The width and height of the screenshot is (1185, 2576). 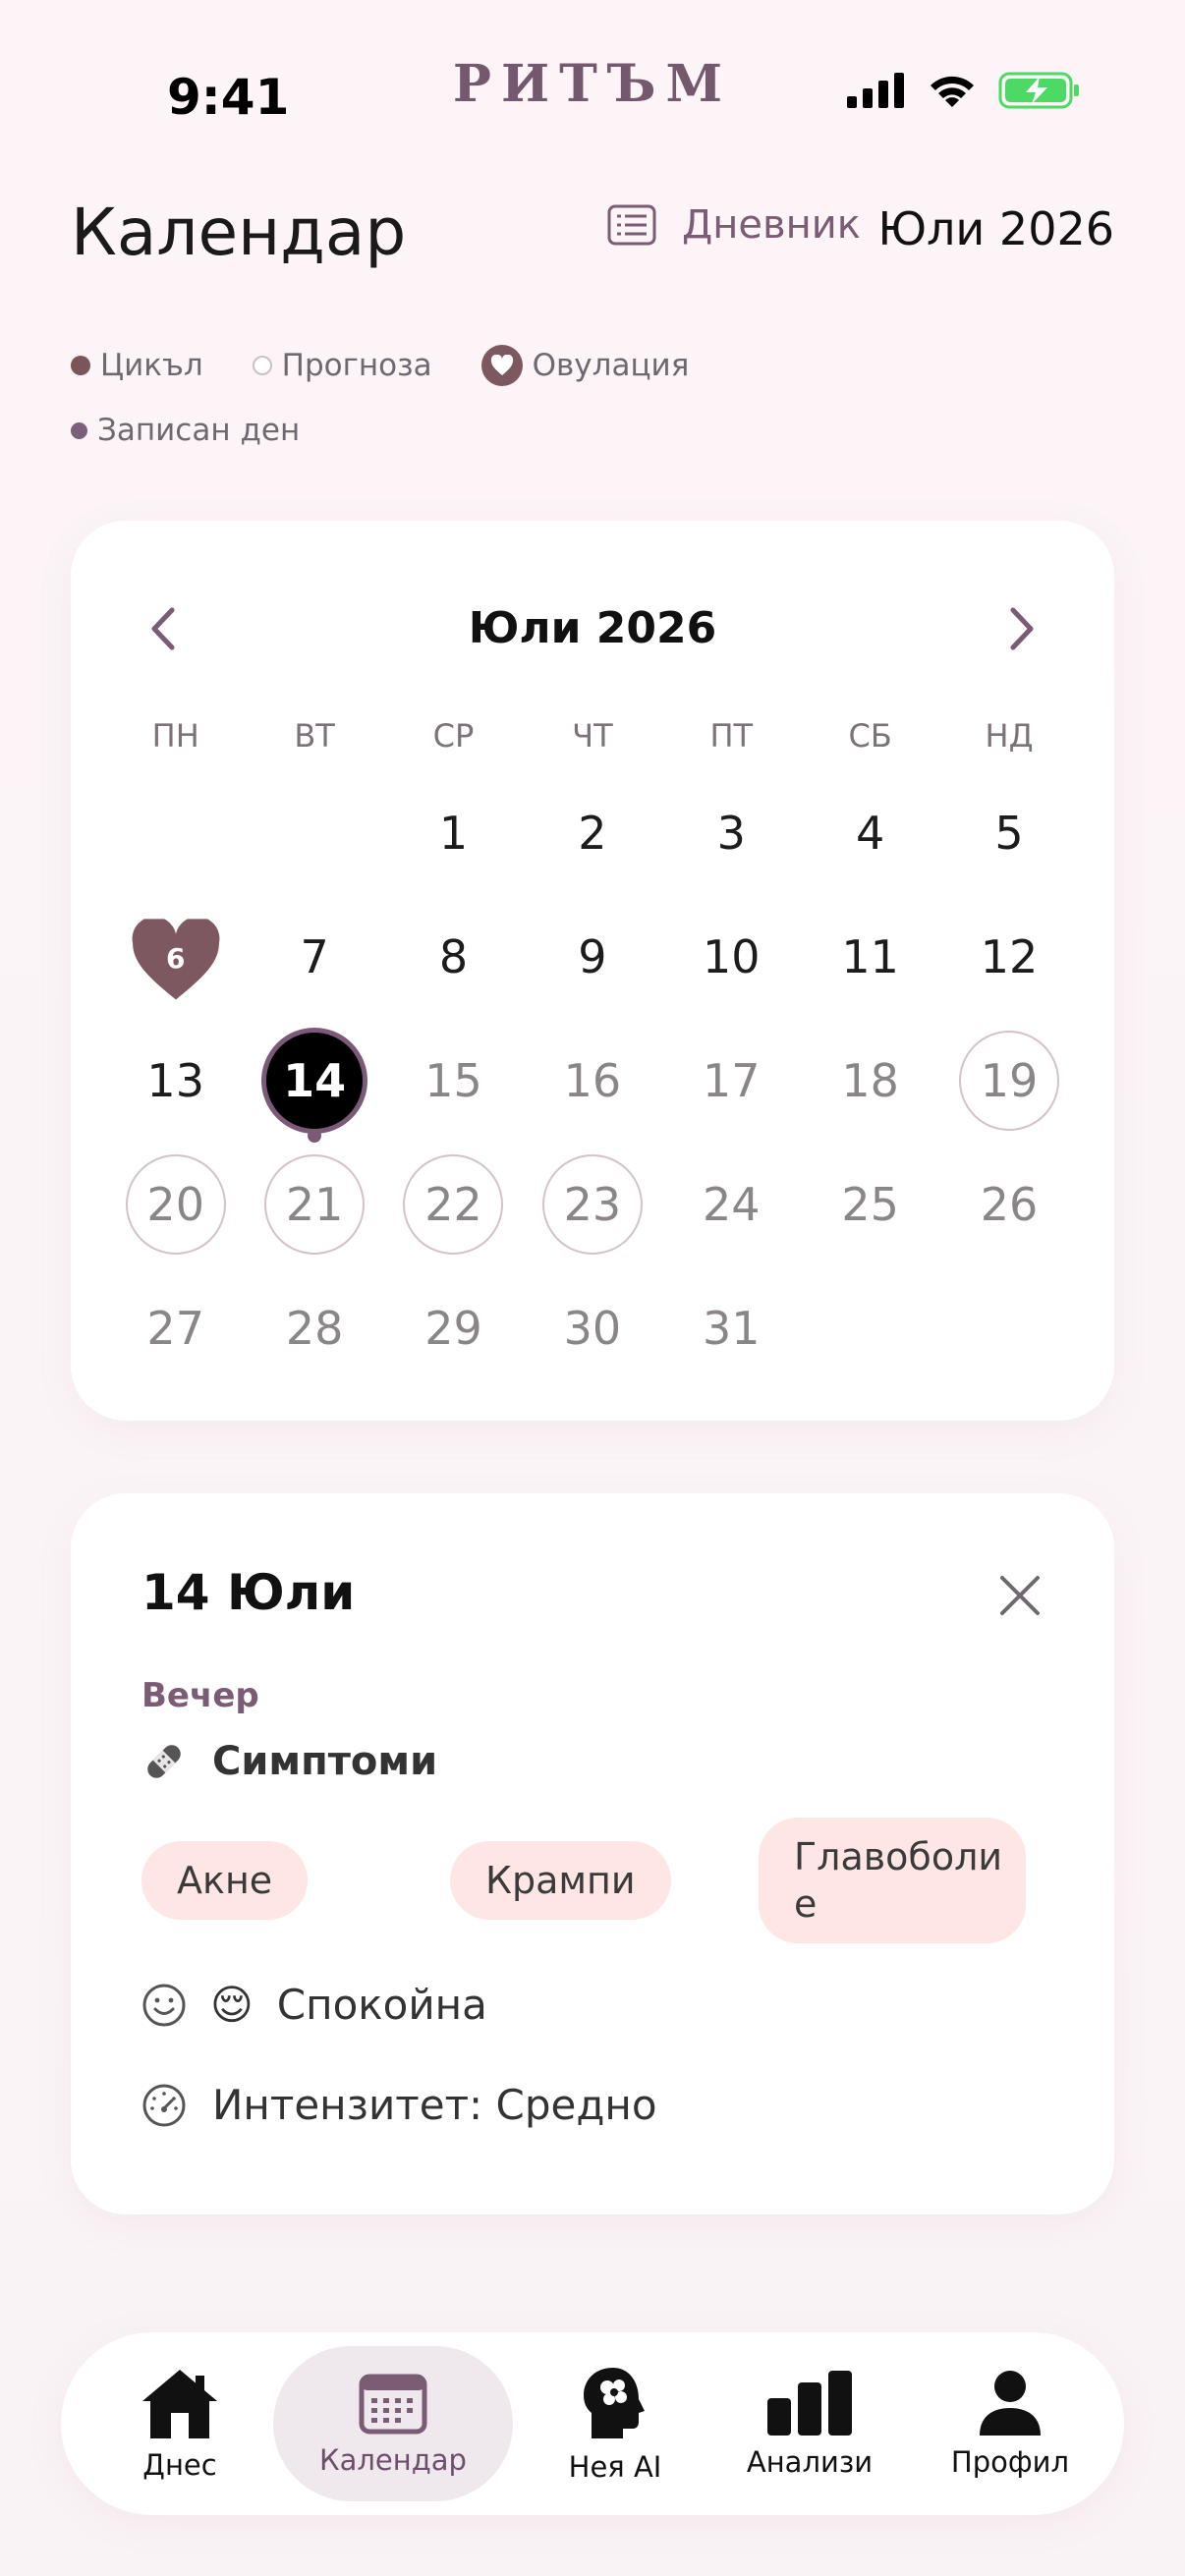 What do you see at coordinates (810, 2462) in the screenshot?
I see `tab-analytics-label: Анализи` at bounding box center [810, 2462].